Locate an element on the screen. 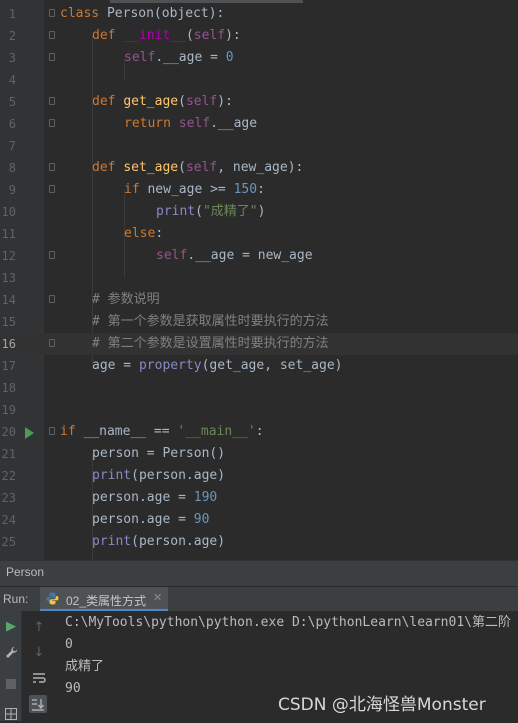  soft-wrap-icon is located at coordinates (39, 678).